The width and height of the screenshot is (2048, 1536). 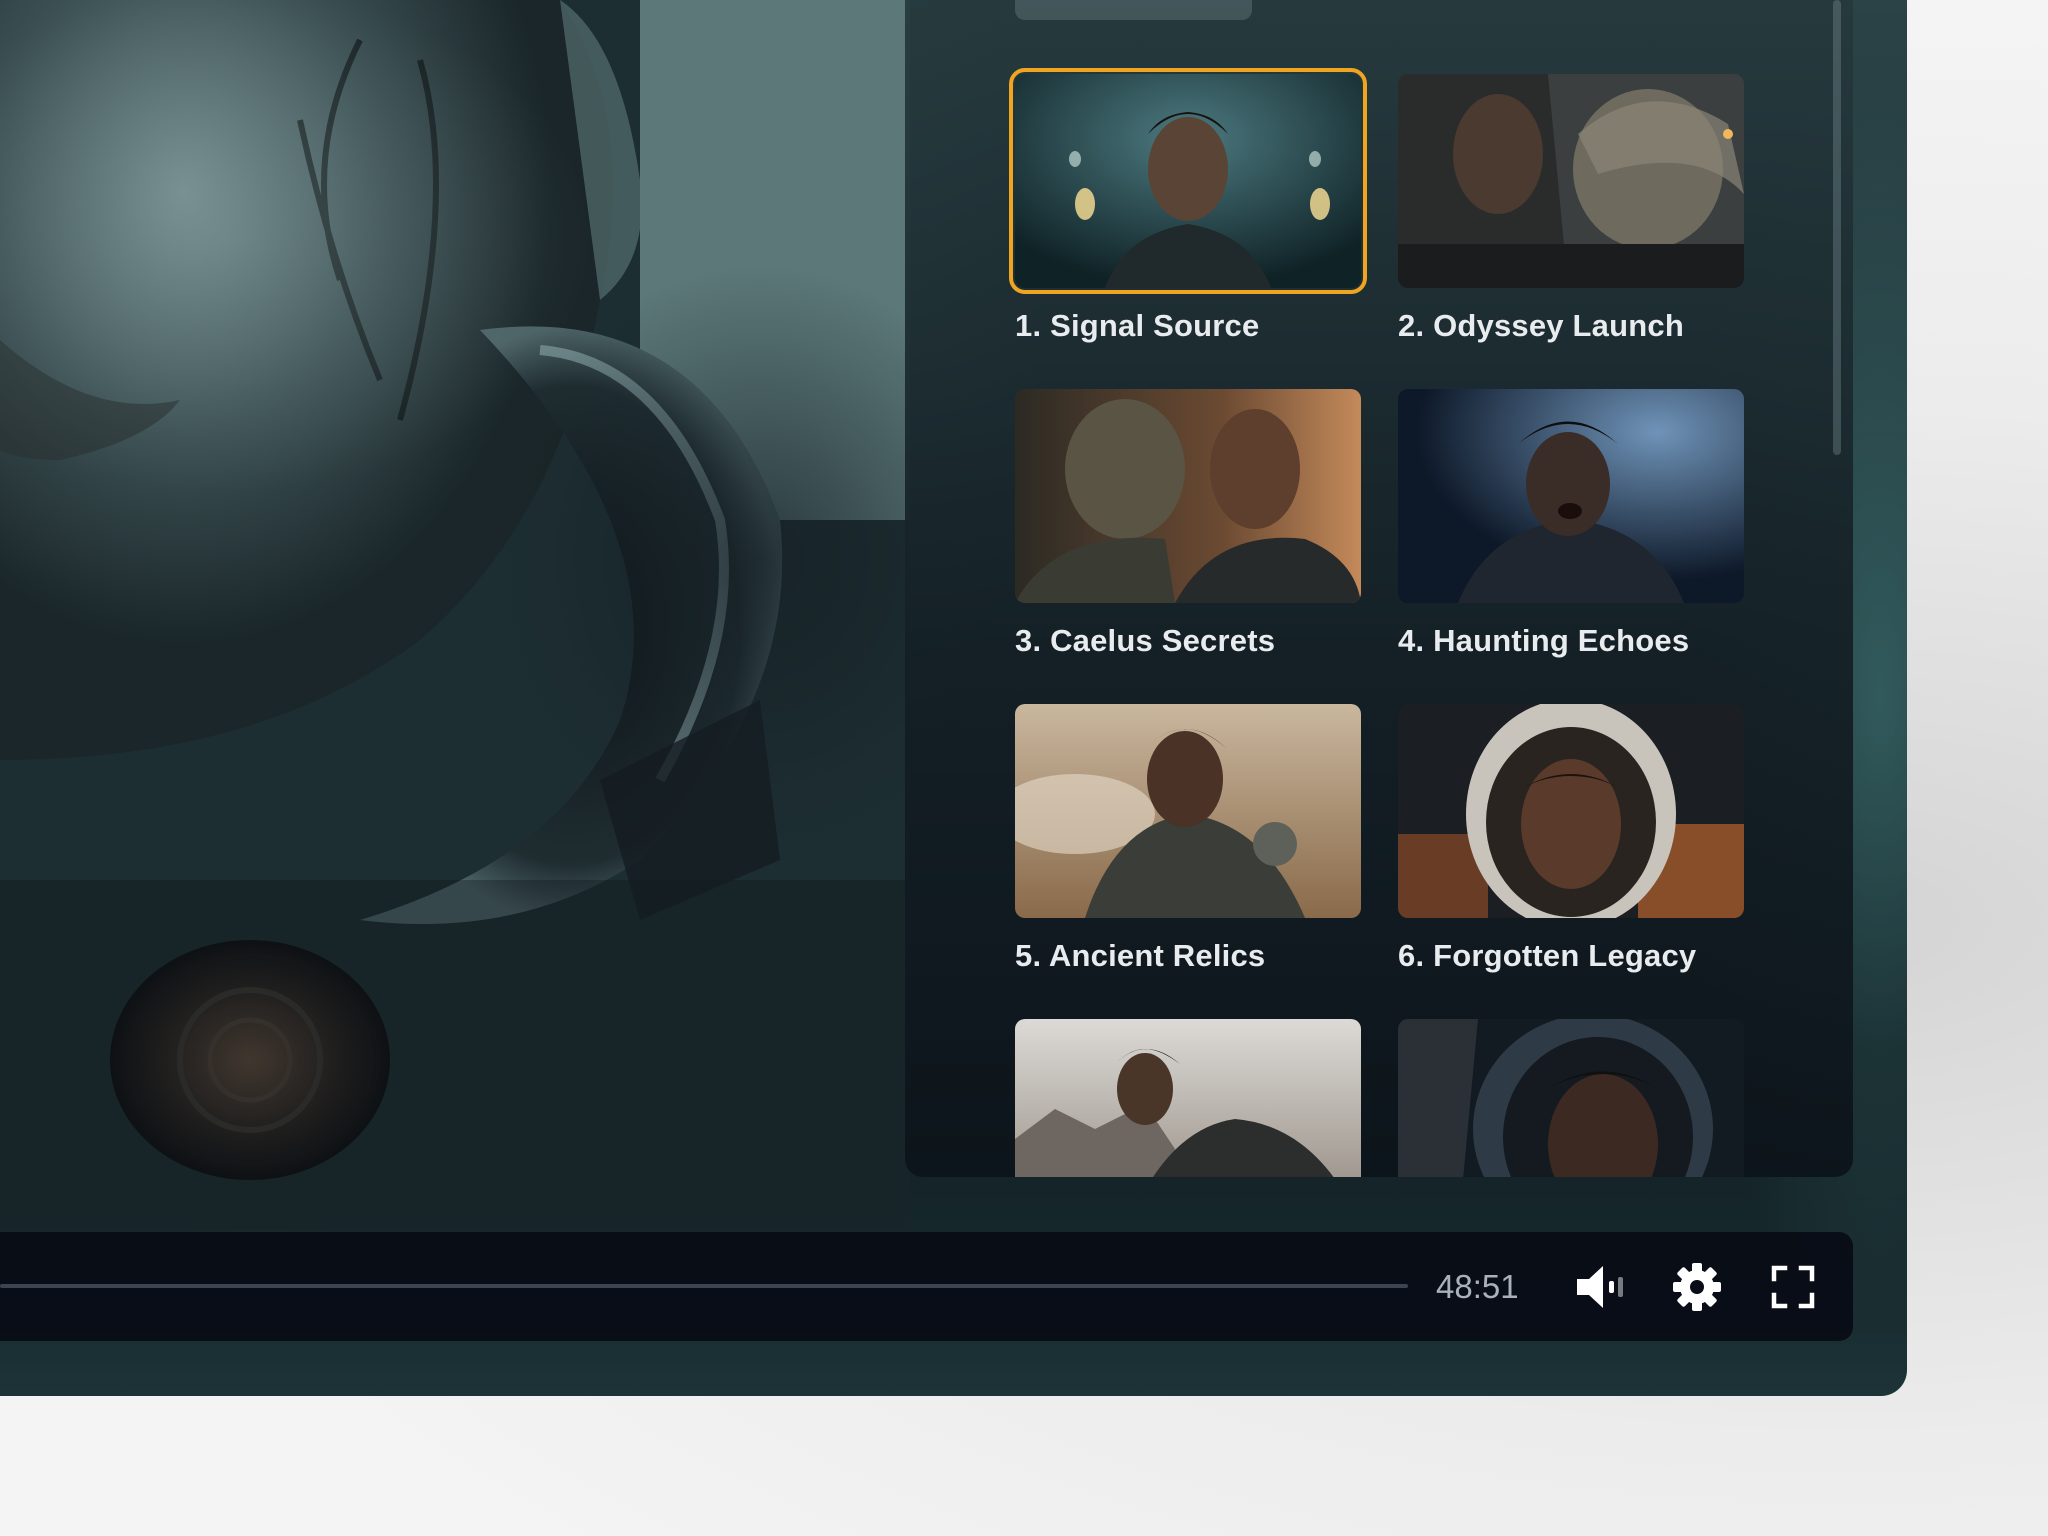 I want to click on player-controls: 48:51, so click(x=926, y=1286).